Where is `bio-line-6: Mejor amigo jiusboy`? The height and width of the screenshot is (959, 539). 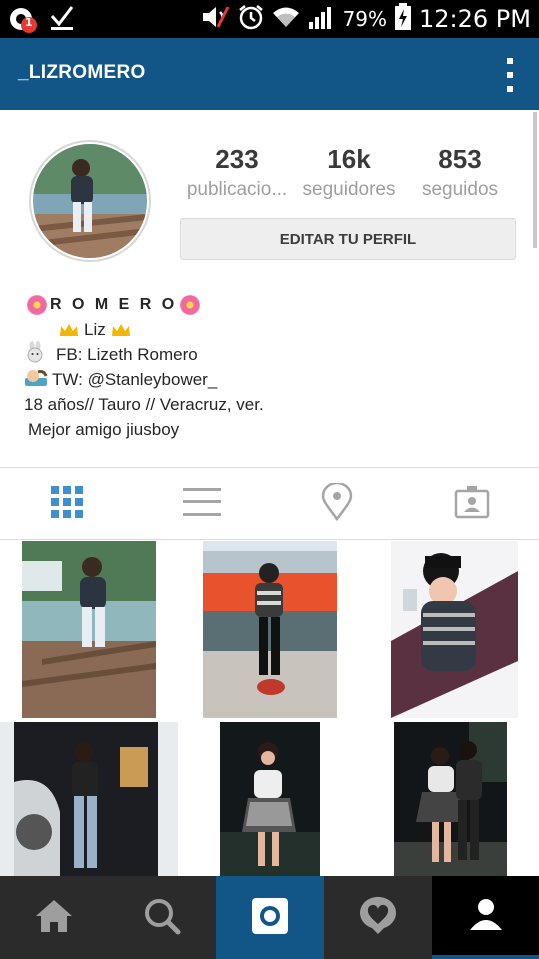 bio-line-6: Mejor amigo jiusboy is located at coordinates (104, 429).